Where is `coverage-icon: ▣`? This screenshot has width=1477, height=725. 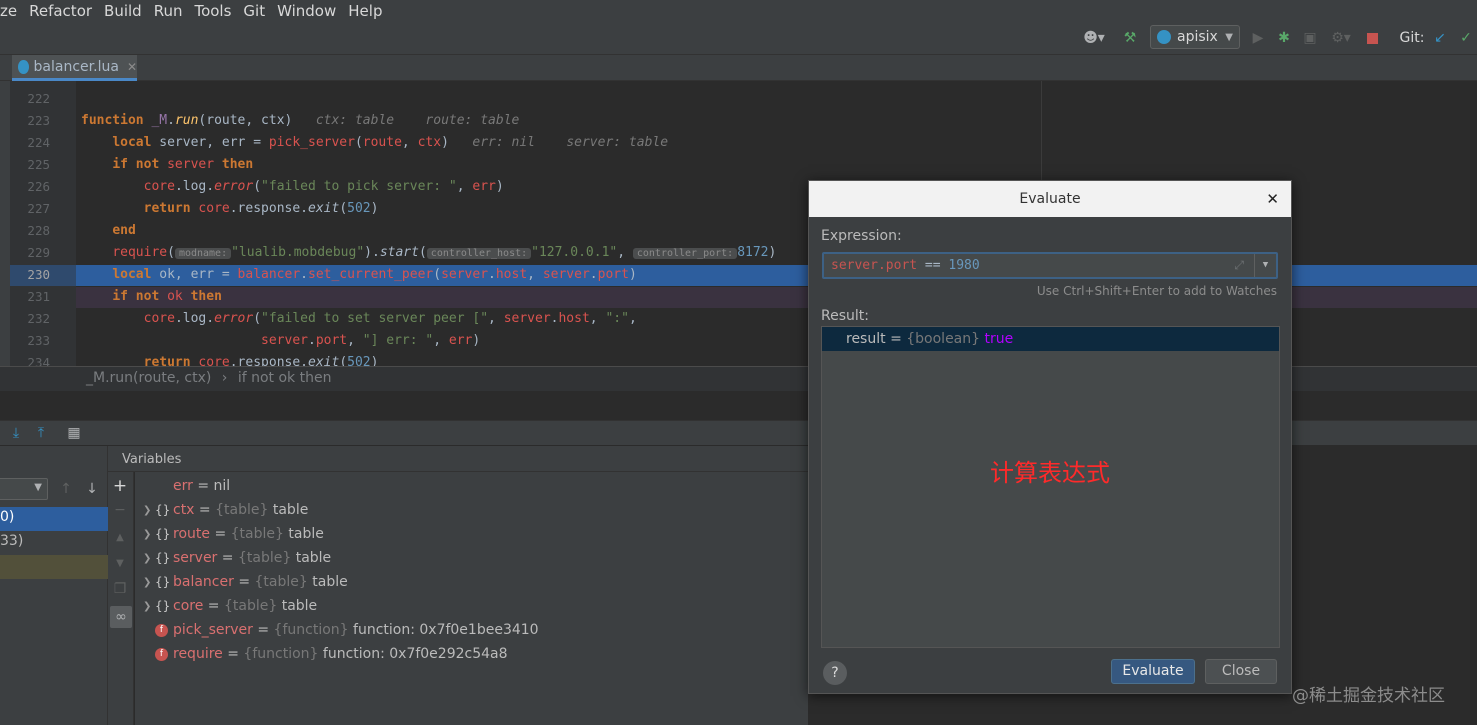 coverage-icon: ▣ is located at coordinates (1310, 38).